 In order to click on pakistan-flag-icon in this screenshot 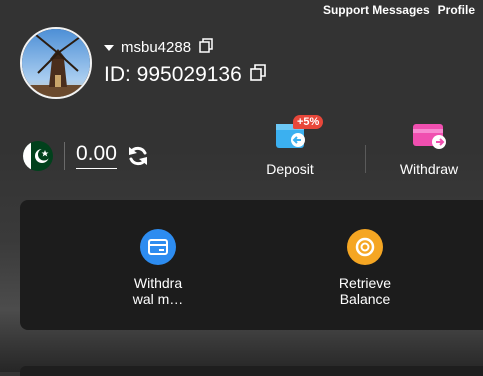, I will do `click(38, 156)`.